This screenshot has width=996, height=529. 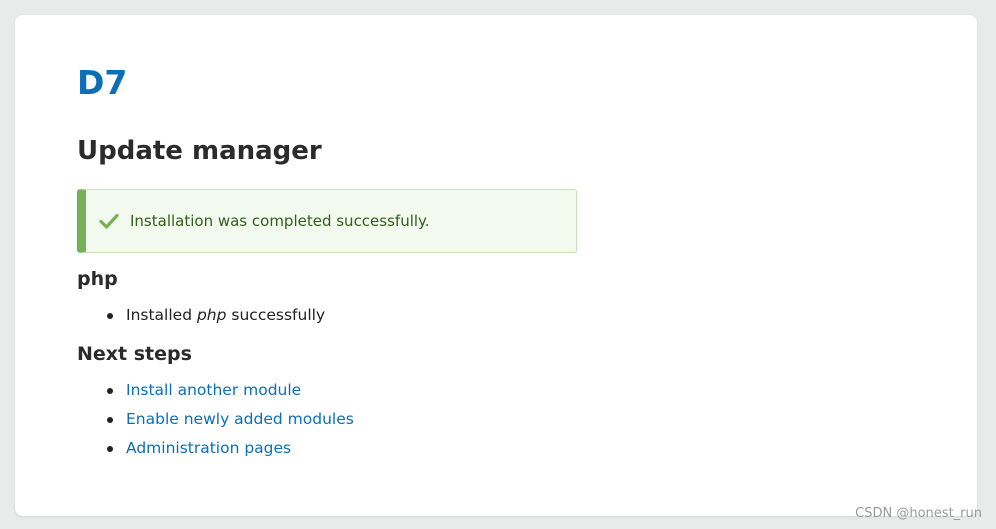 I want to click on result-prefix: Installed, so click(x=161, y=315).